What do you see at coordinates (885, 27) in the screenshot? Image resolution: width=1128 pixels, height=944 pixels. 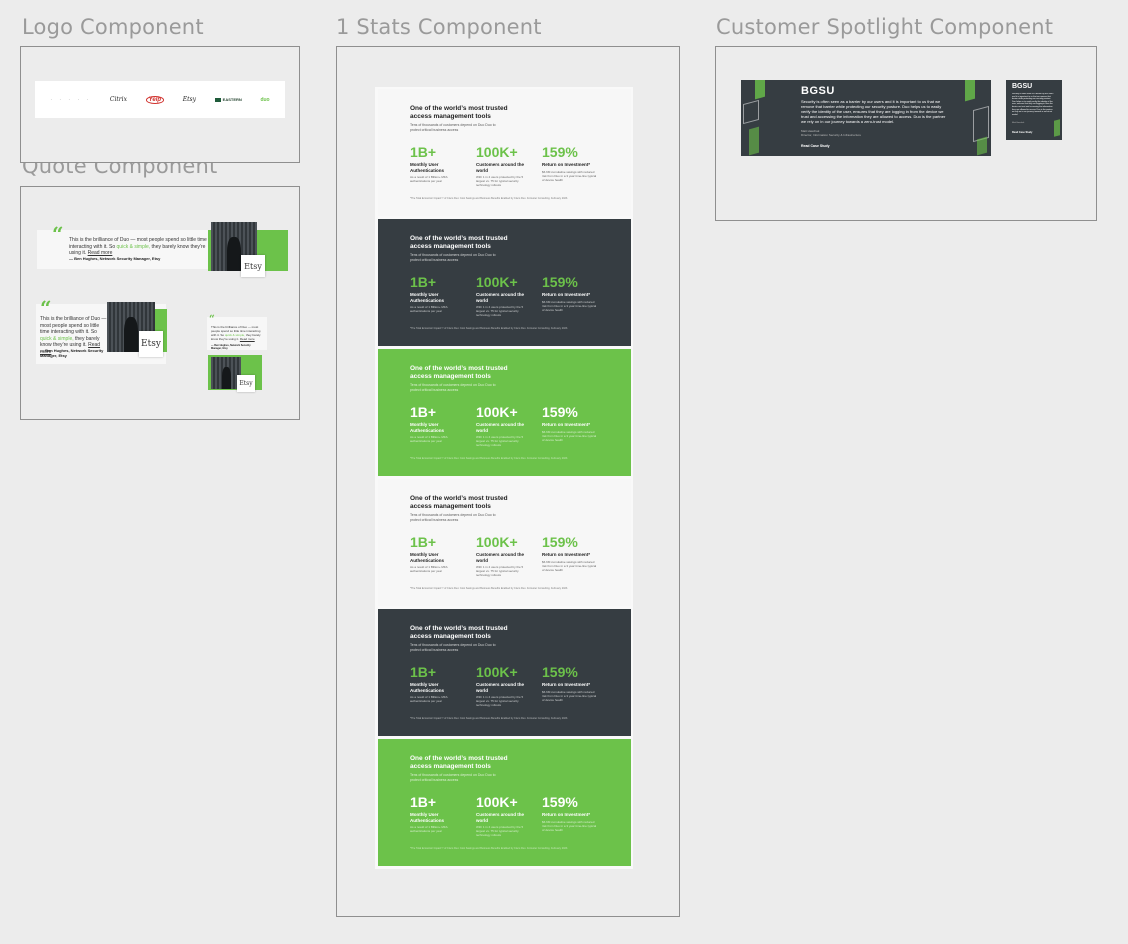 I see `frame-title-spotlight: Customer Spotlight Component` at bounding box center [885, 27].